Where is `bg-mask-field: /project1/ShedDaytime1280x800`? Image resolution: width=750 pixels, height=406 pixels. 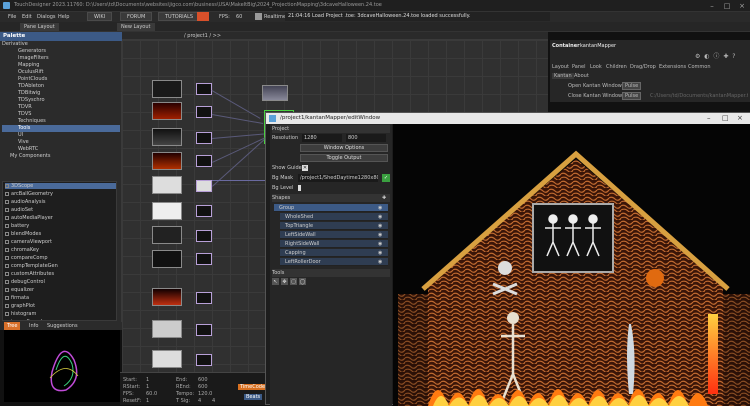
bg-mask-field: /project1/ShedDaytime1280x800 is located at coordinates (338, 178).